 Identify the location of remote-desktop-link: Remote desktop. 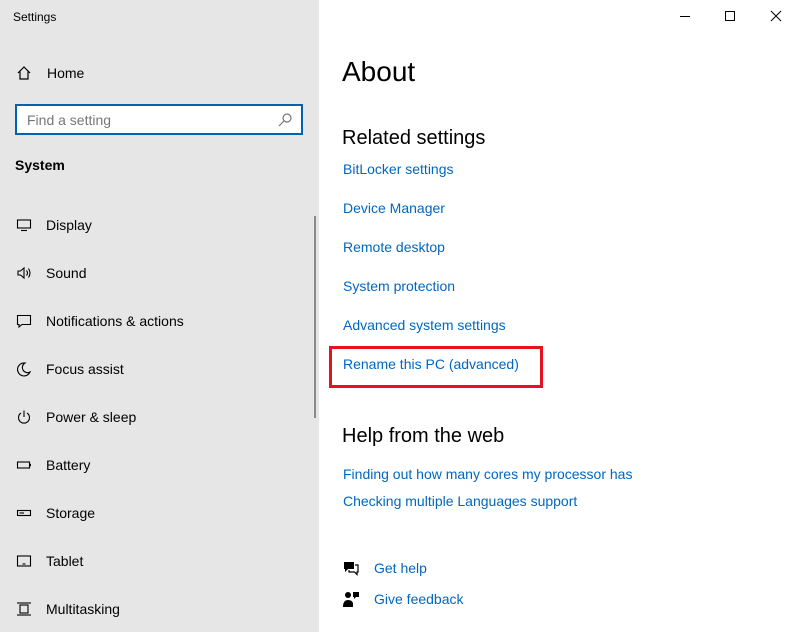
(394, 247).